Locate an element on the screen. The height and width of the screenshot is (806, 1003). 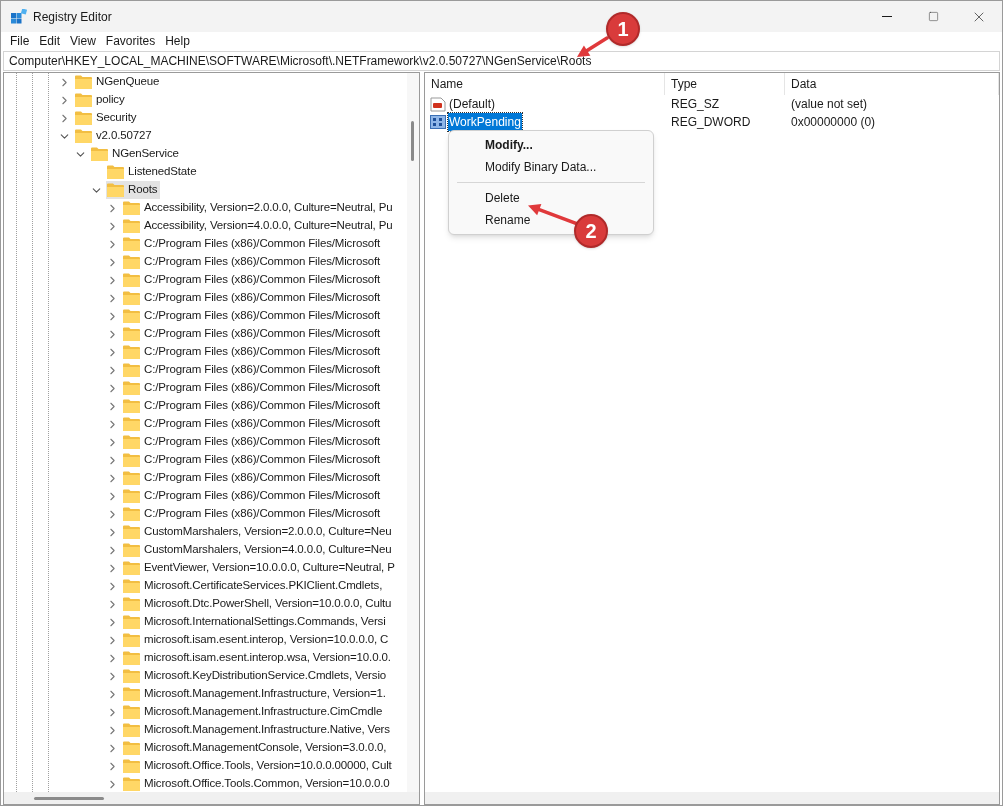
menu-item: View is located at coordinates (83, 41).